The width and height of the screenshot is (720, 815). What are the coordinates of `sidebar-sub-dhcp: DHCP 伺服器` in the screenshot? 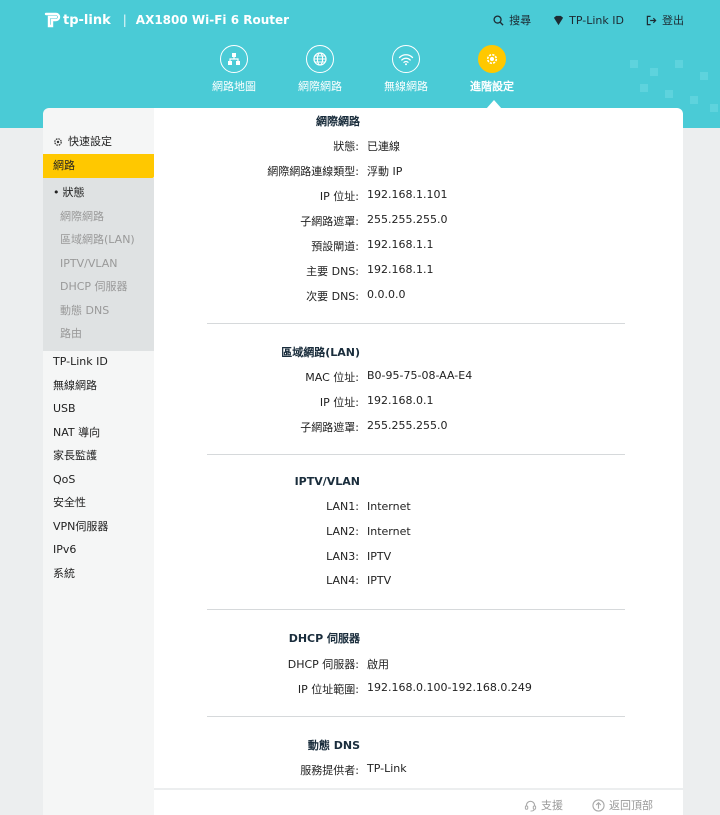 It's located at (98, 287).